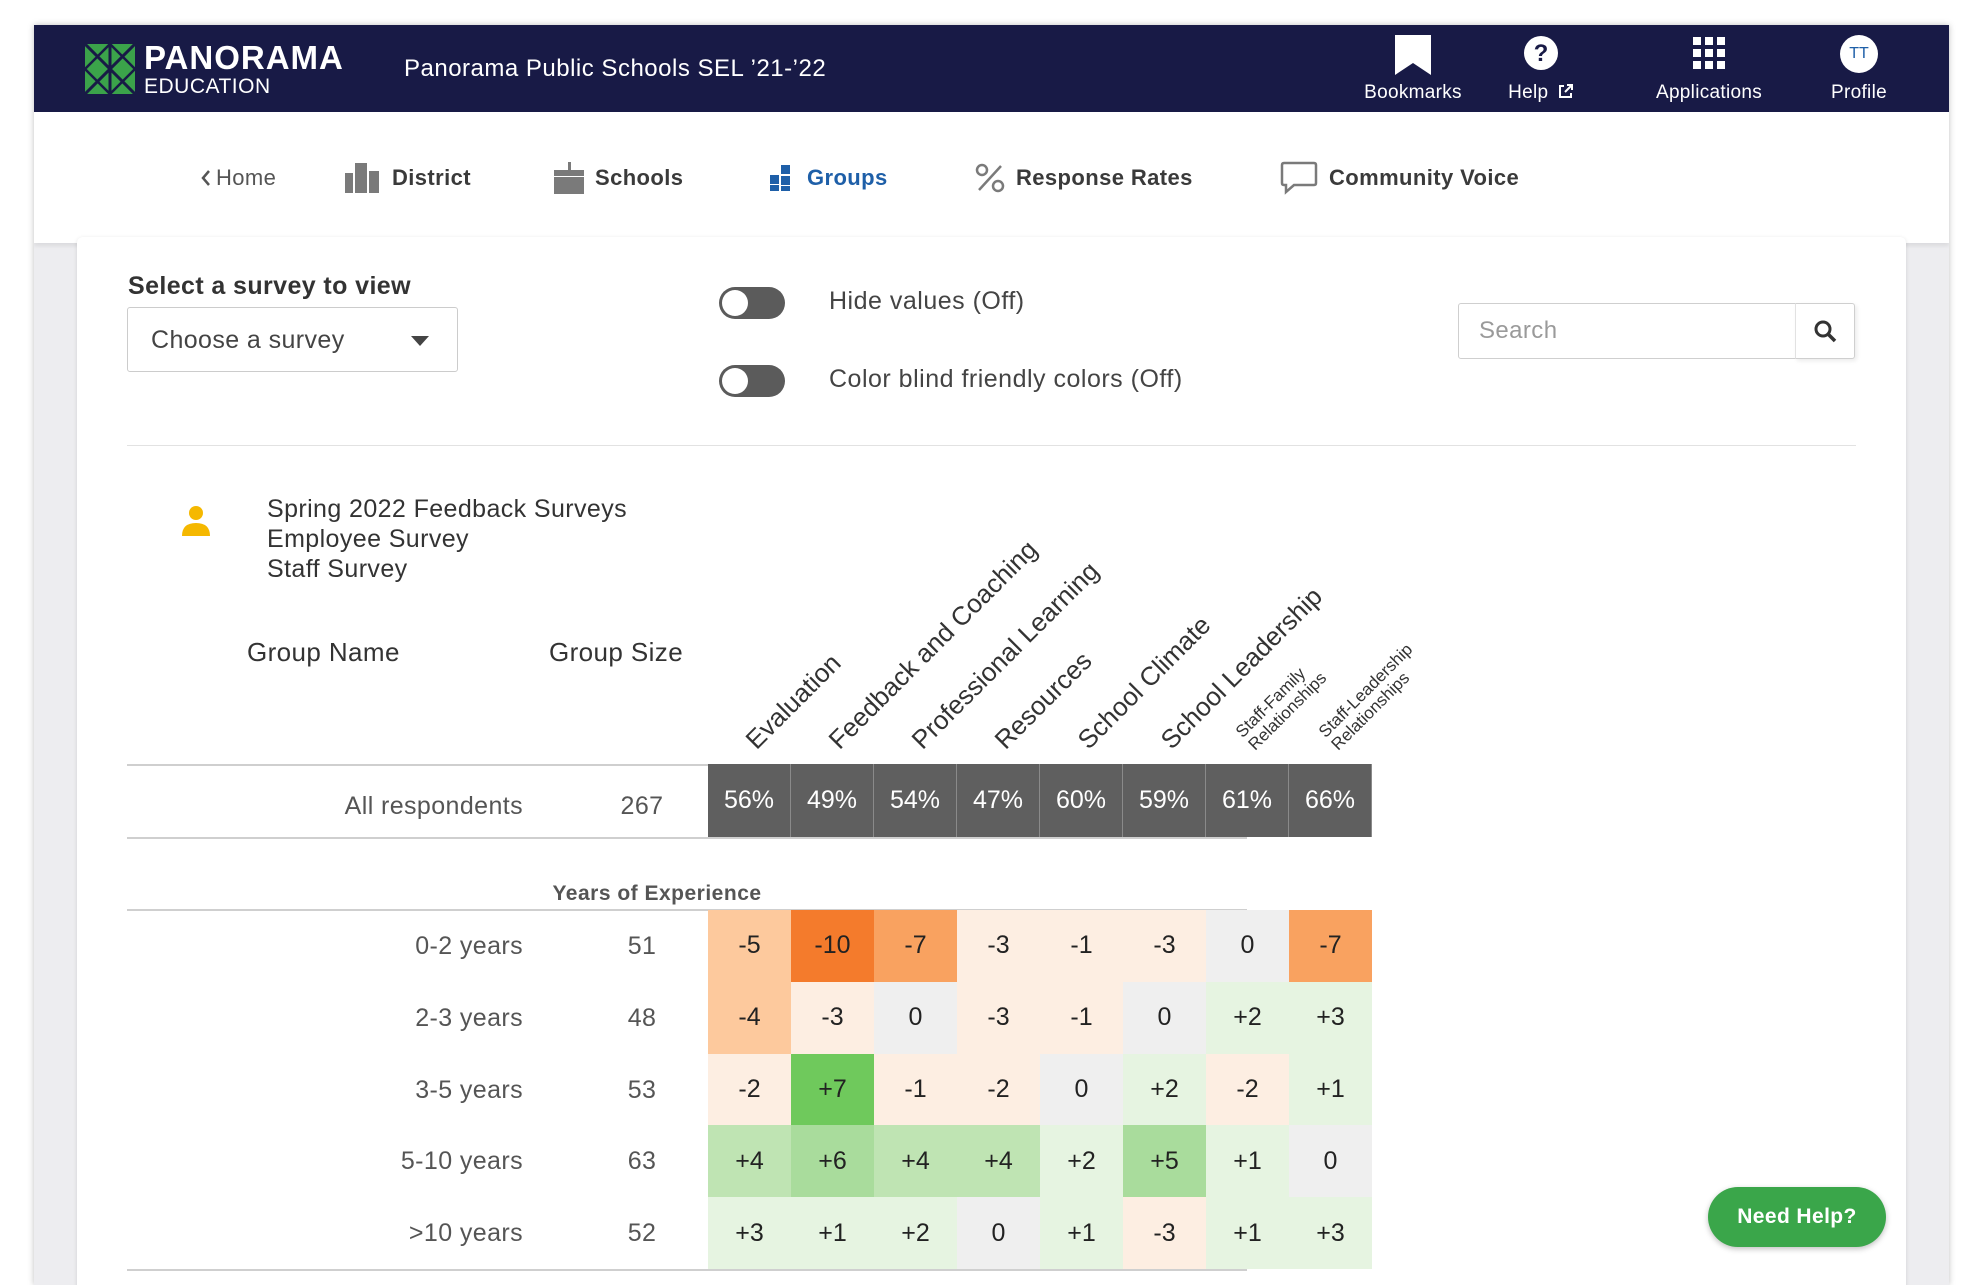  Describe the element at coordinates (110, 69) in the screenshot. I see `panorama-logo-icon` at that location.